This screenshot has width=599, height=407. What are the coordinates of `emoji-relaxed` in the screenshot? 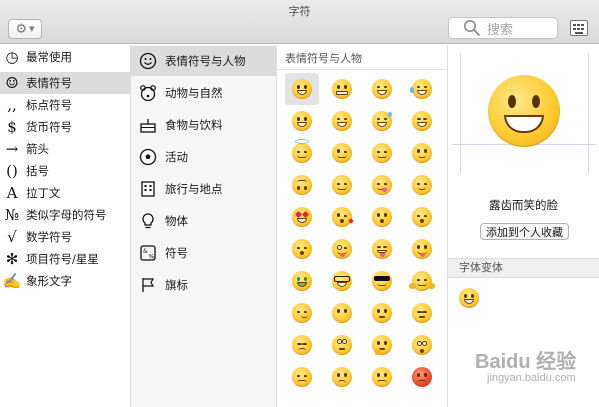 It's located at (342, 185).